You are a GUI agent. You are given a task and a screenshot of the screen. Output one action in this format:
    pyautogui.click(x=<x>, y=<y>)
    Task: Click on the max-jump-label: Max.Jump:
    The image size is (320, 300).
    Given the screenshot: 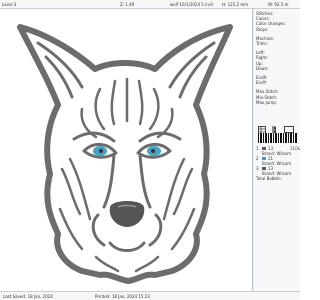 What is the action you would take?
    pyautogui.click(x=267, y=102)
    